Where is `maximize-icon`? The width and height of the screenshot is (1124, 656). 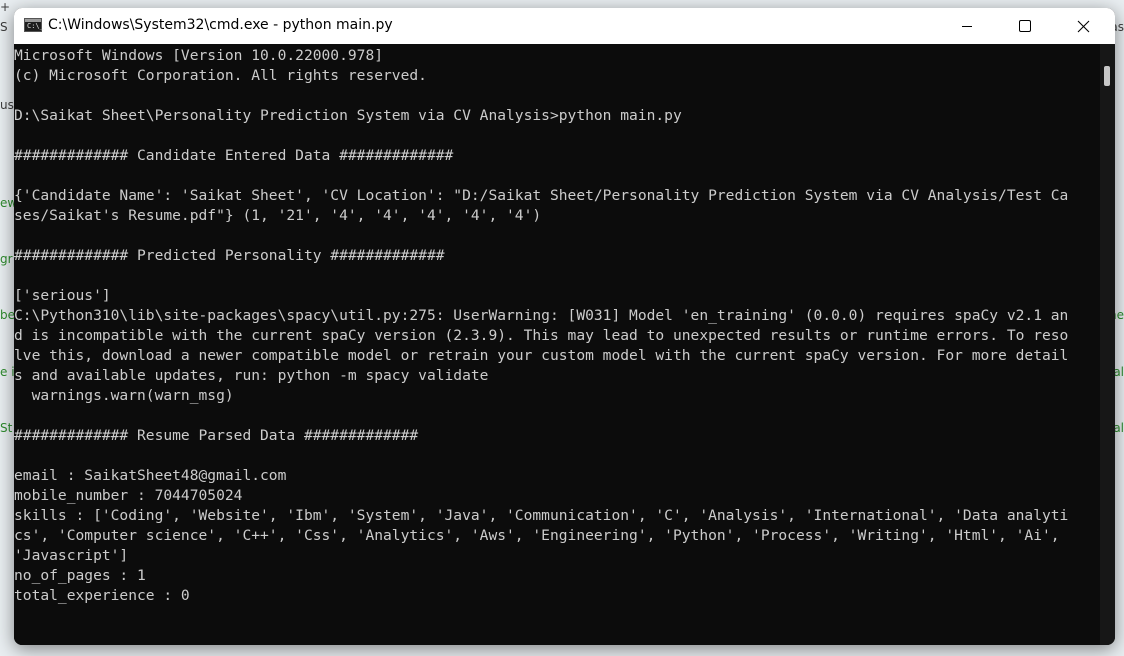 maximize-icon is located at coordinates (1025, 26).